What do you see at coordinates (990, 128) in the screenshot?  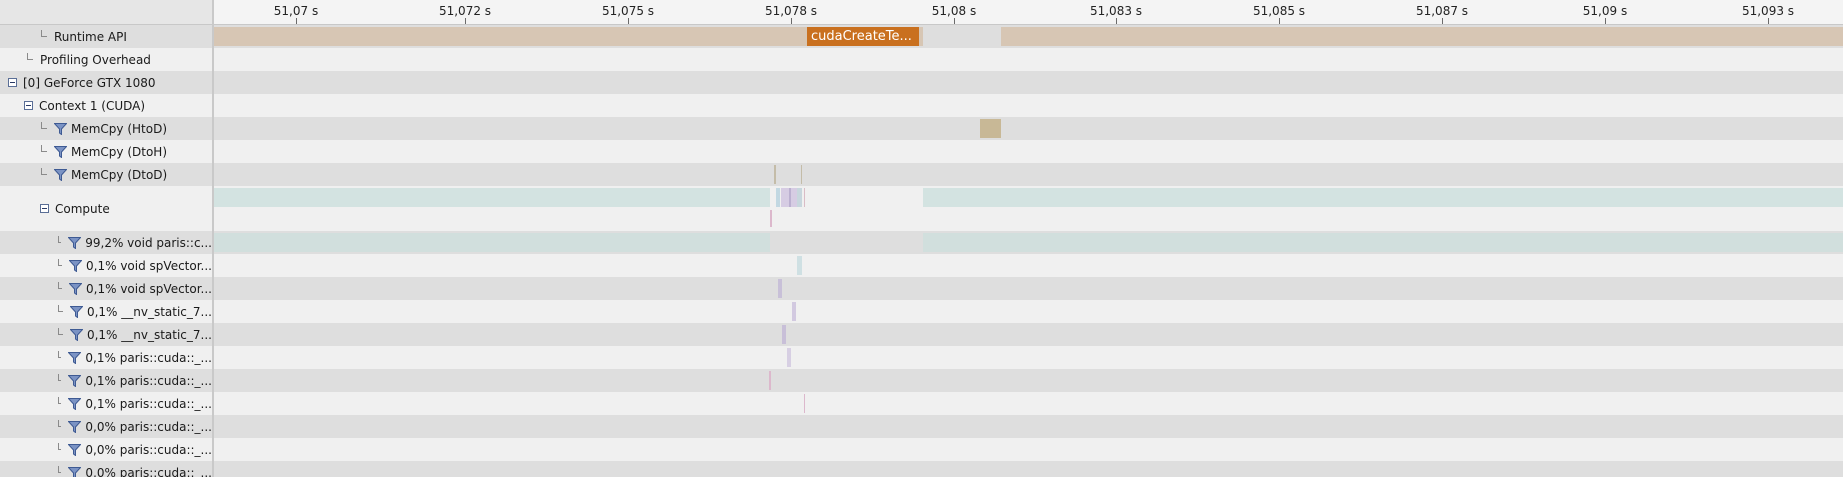 I see `memcpy-htod-event` at bounding box center [990, 128].